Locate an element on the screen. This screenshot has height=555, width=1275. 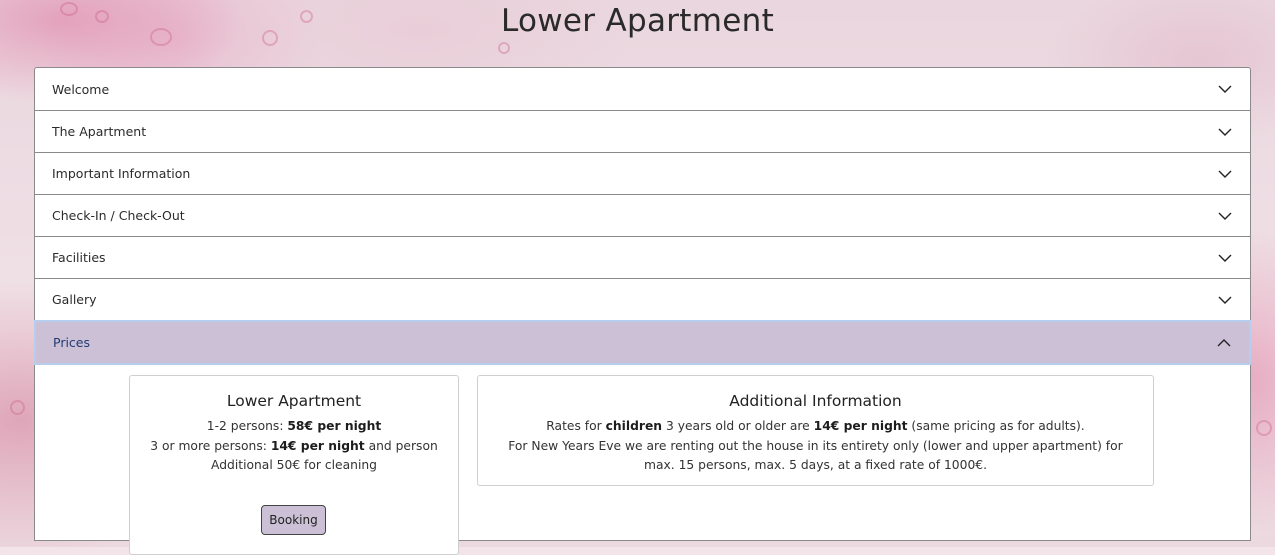
accordion-header-important-information: Important Information is located at coordinates (642, 174).